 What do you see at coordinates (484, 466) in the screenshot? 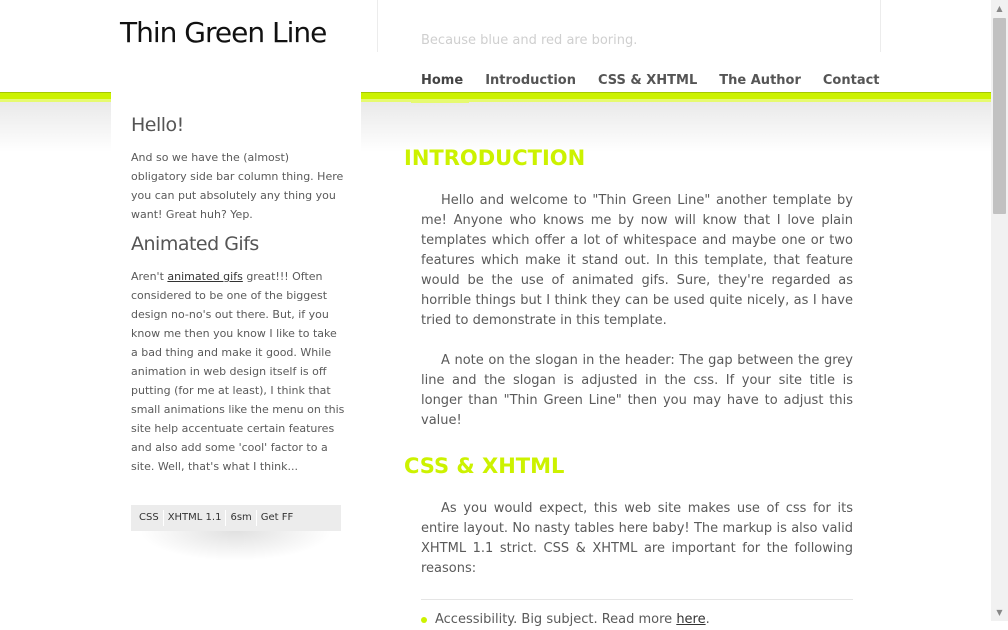
I see `css-xhtml-heading: CSS & XHTML` at bounding box center [484, 466].